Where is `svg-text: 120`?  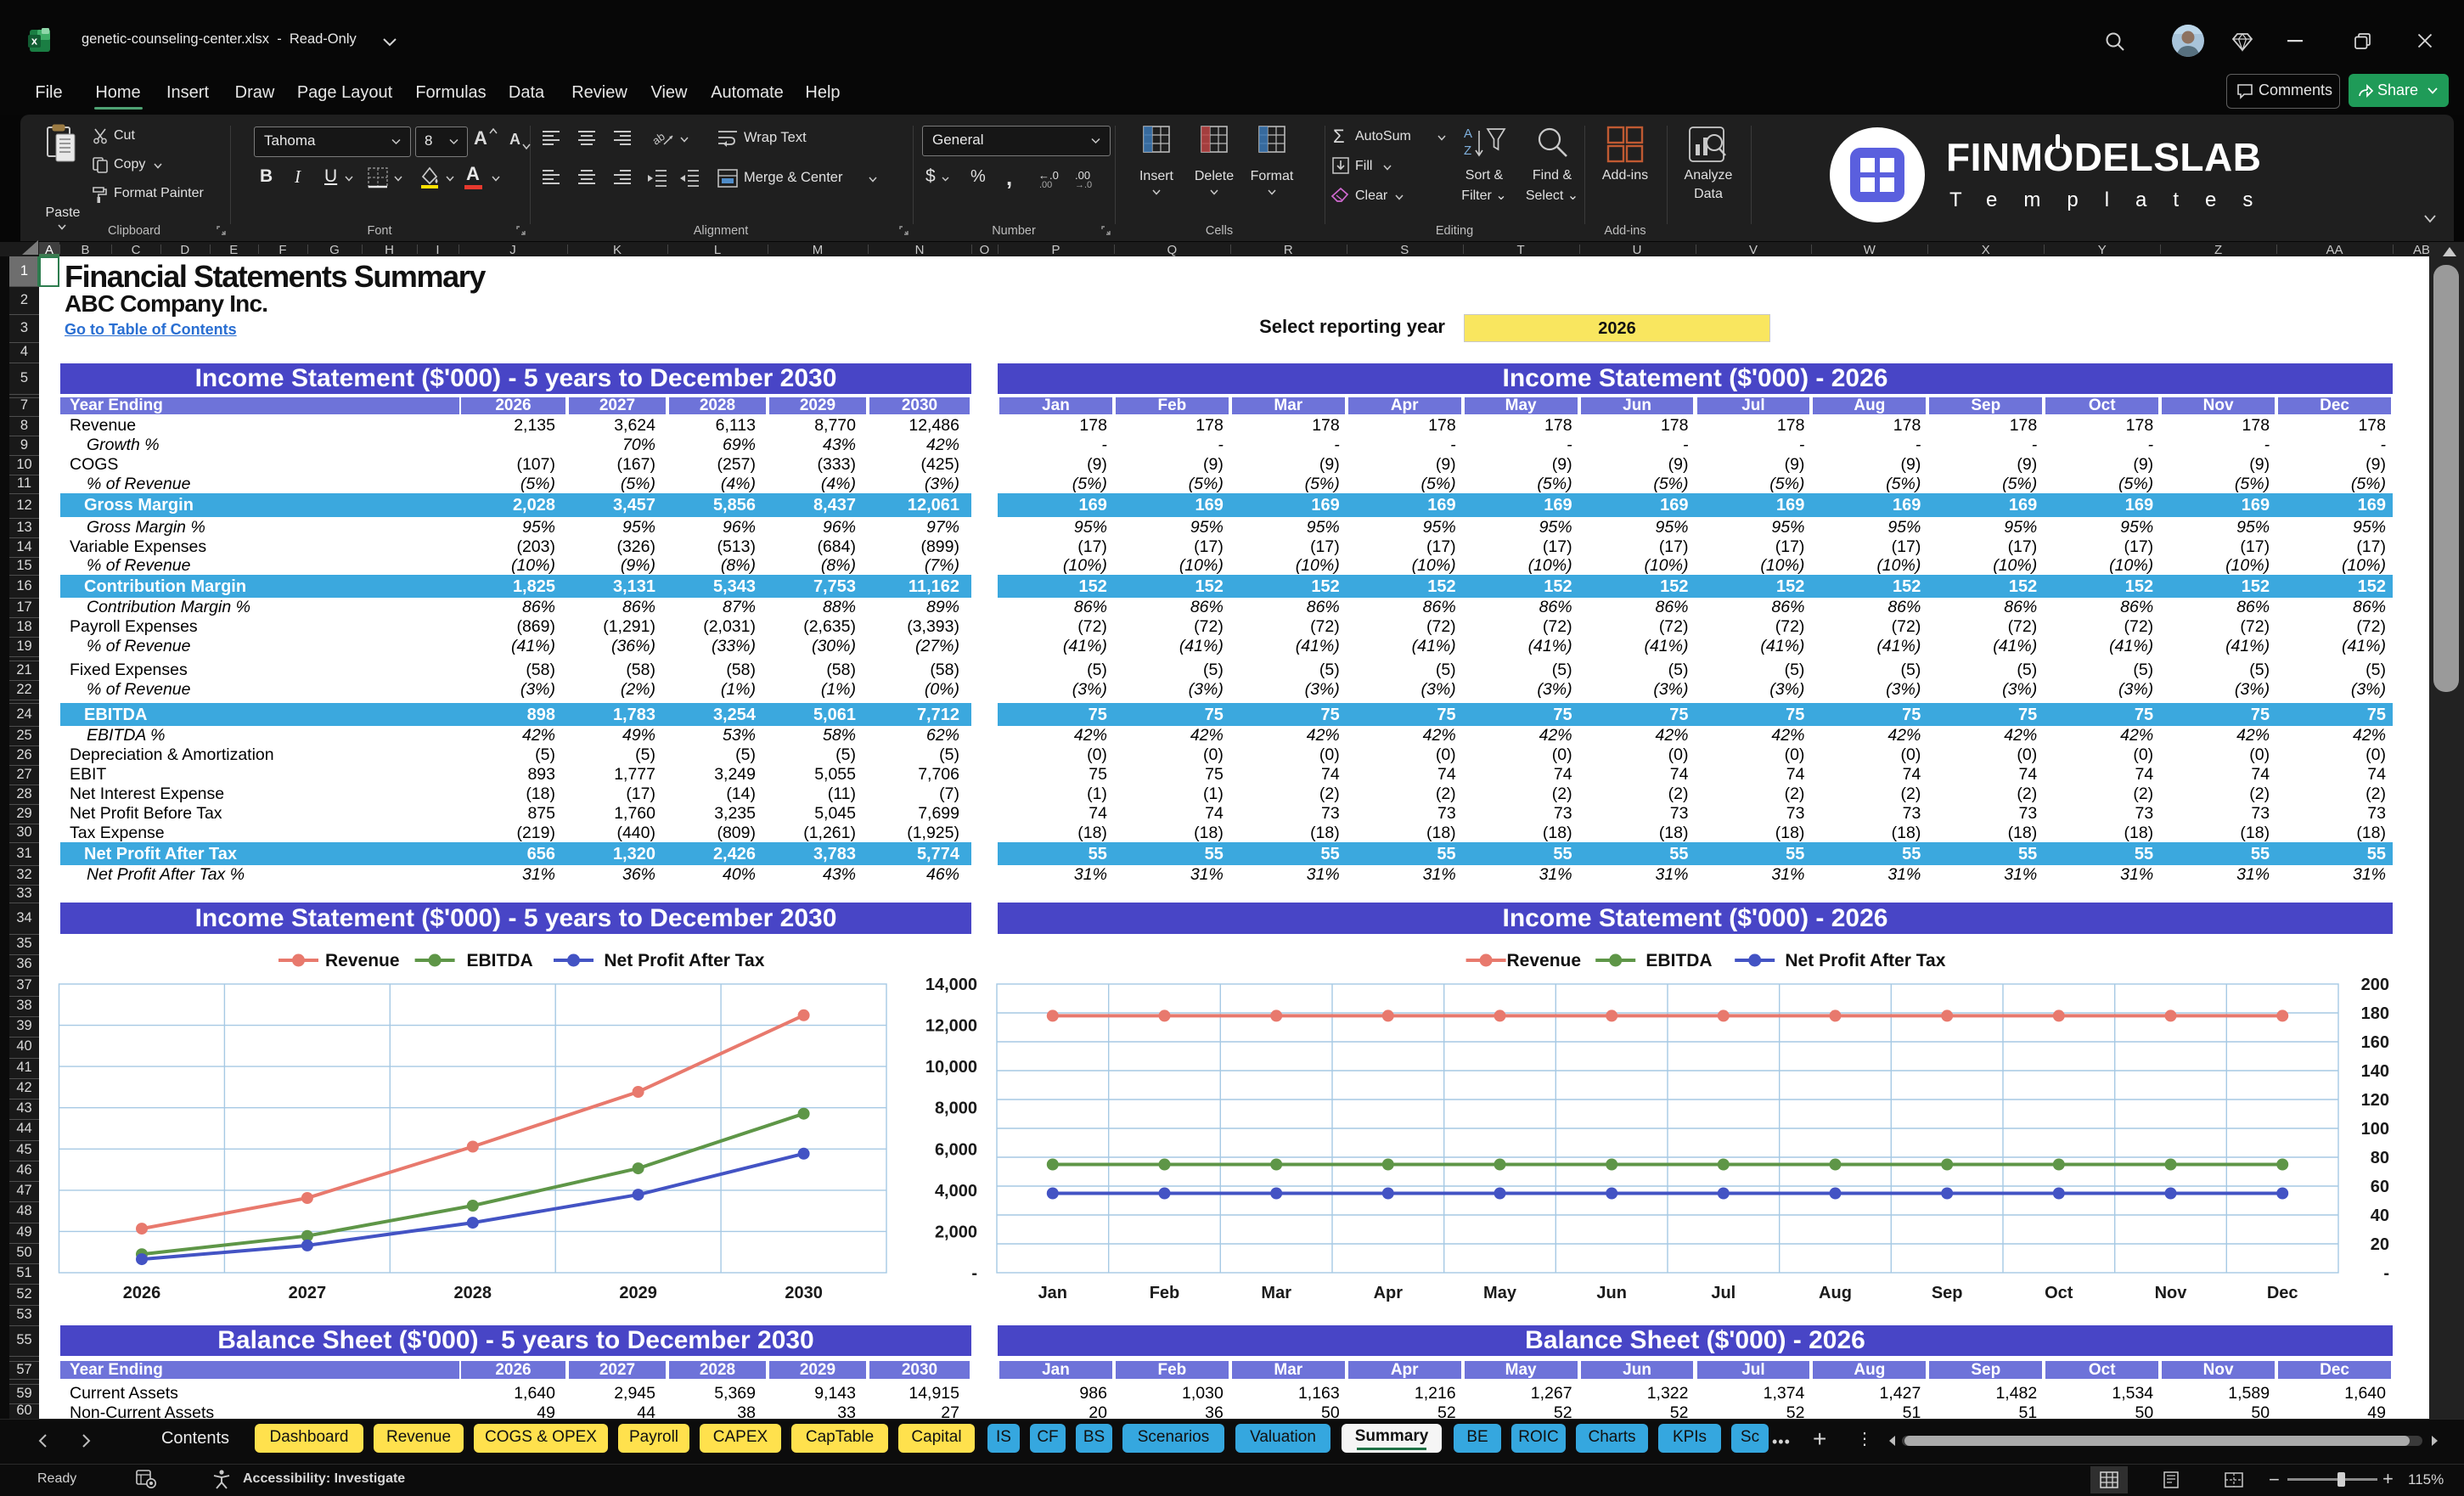
svg-text: 120 is located at coordinates (2375, 1100).